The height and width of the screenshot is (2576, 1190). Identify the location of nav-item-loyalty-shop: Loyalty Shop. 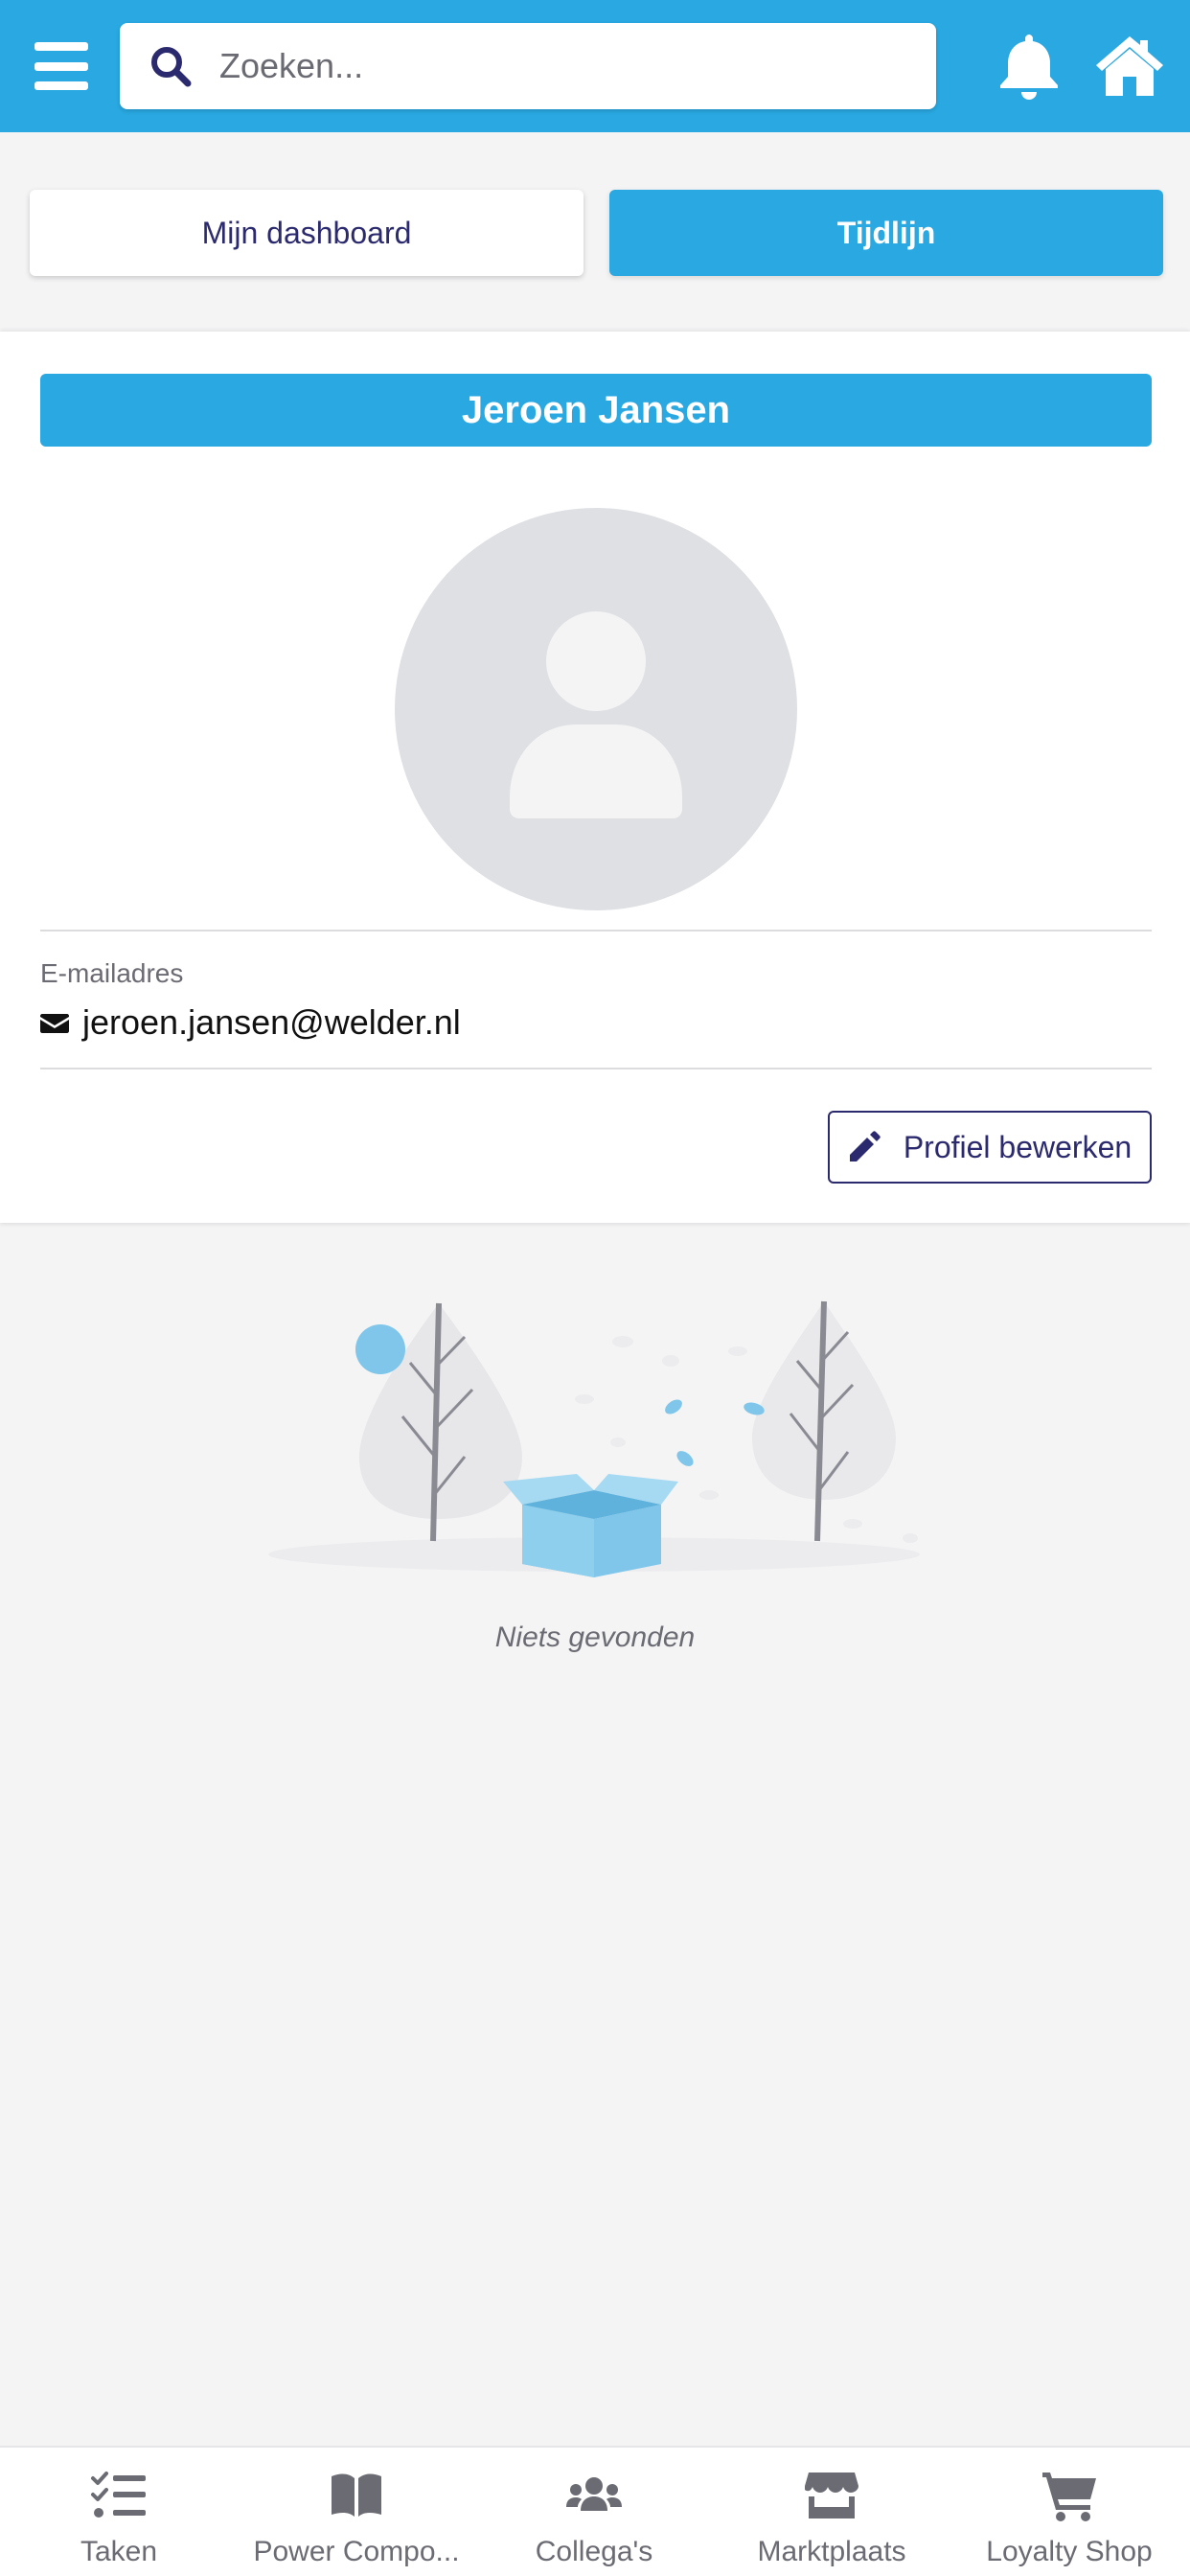
(1069, 2512).